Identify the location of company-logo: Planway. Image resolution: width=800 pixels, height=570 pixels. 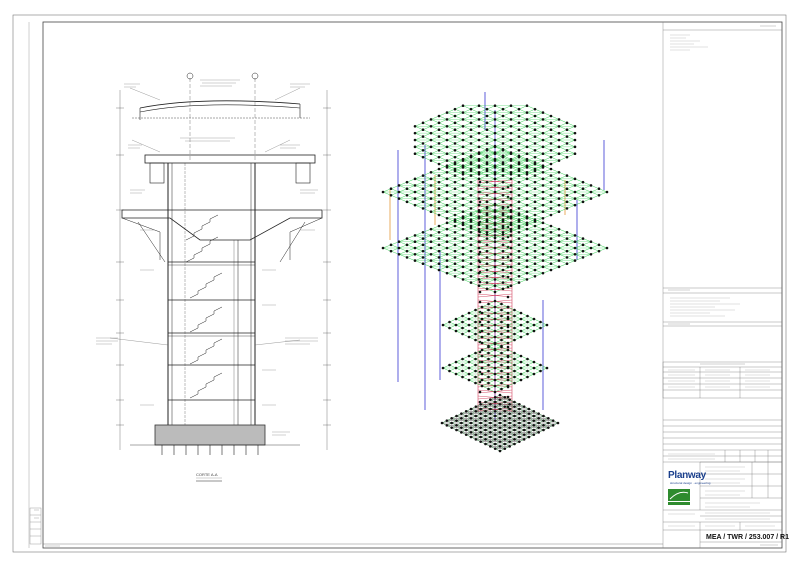
(687, 475).